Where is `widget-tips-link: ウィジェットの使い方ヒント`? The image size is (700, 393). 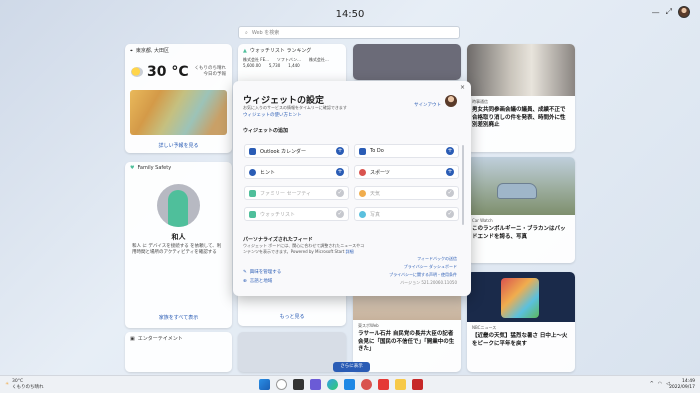
widget-tips-link: ウィジェットの使い方ヒント is located at coordinates (272, 115).